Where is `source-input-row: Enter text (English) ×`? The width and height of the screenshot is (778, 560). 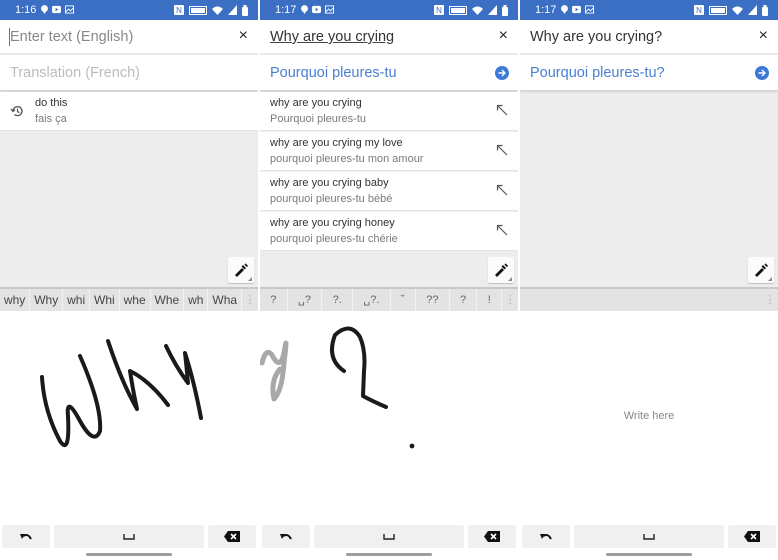
source-input-row: Enter text (English) × is located at coordinates (129, 37).